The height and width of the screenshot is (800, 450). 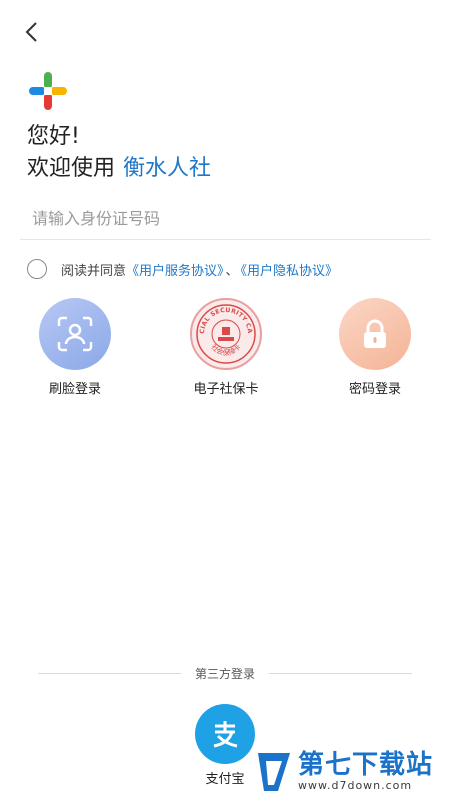 I want to click on password-login-circle, so click(x=375, y=334).